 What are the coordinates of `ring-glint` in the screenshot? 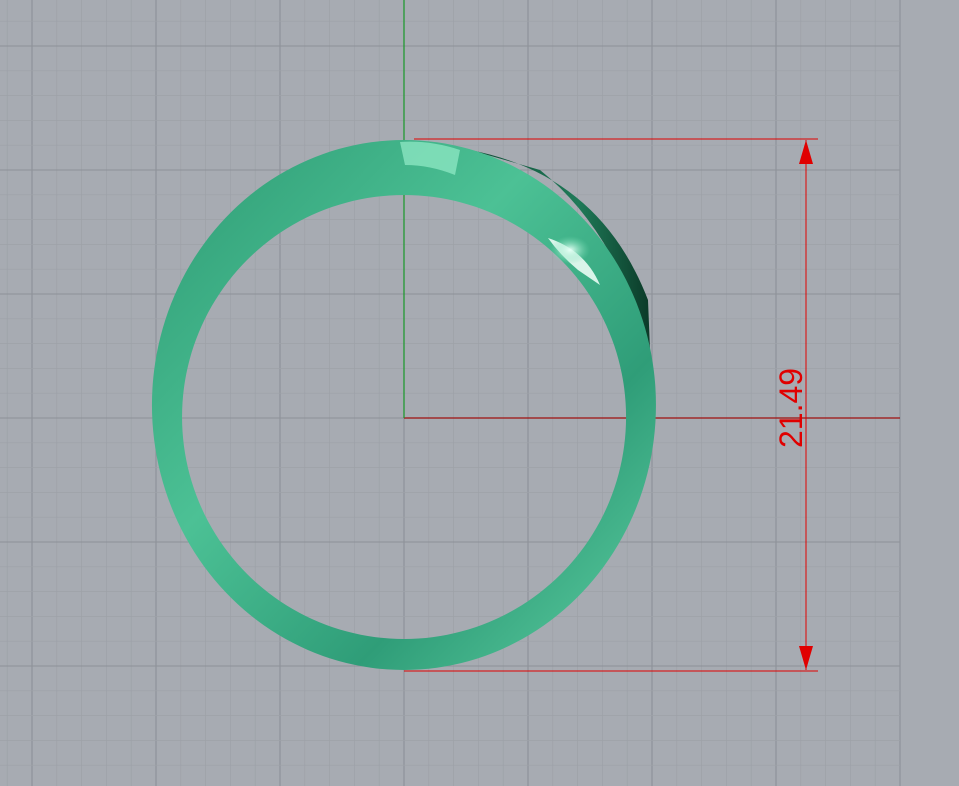 It's located at (570, 250).